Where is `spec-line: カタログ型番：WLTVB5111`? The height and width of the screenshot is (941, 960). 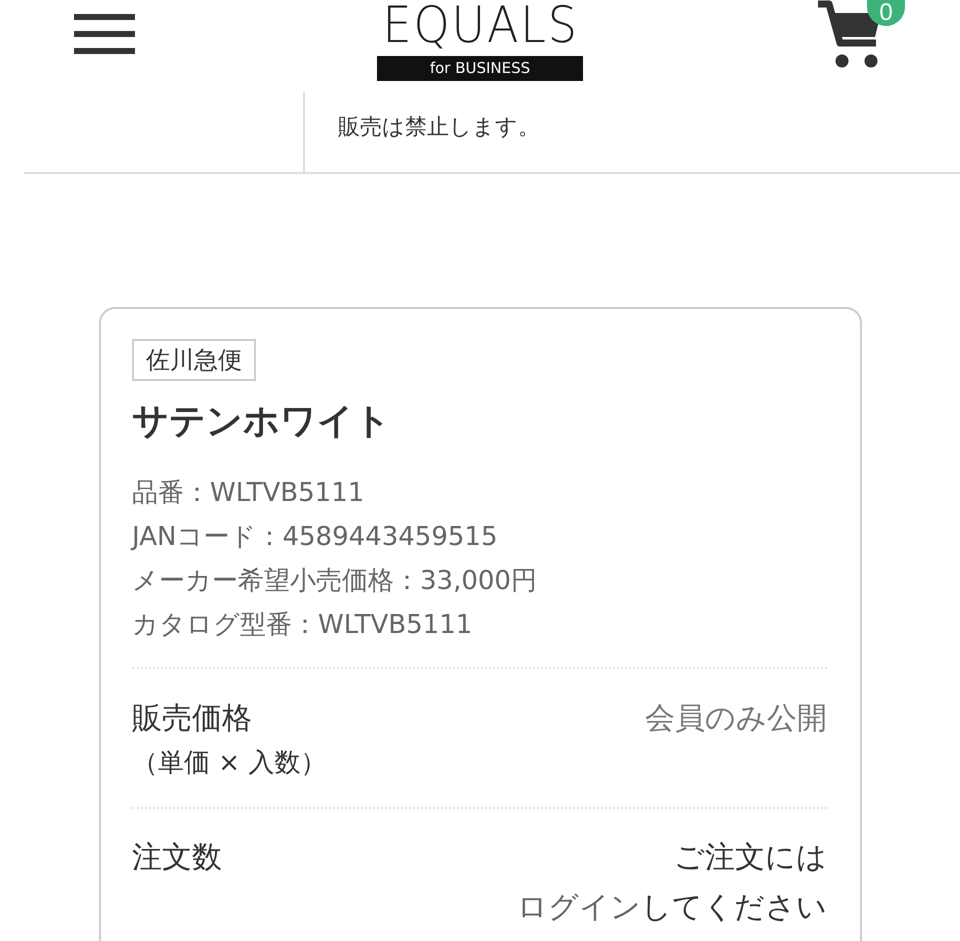
spec-line: カタログ型番：WLTVB5111 is located at coordinates (302, 625).